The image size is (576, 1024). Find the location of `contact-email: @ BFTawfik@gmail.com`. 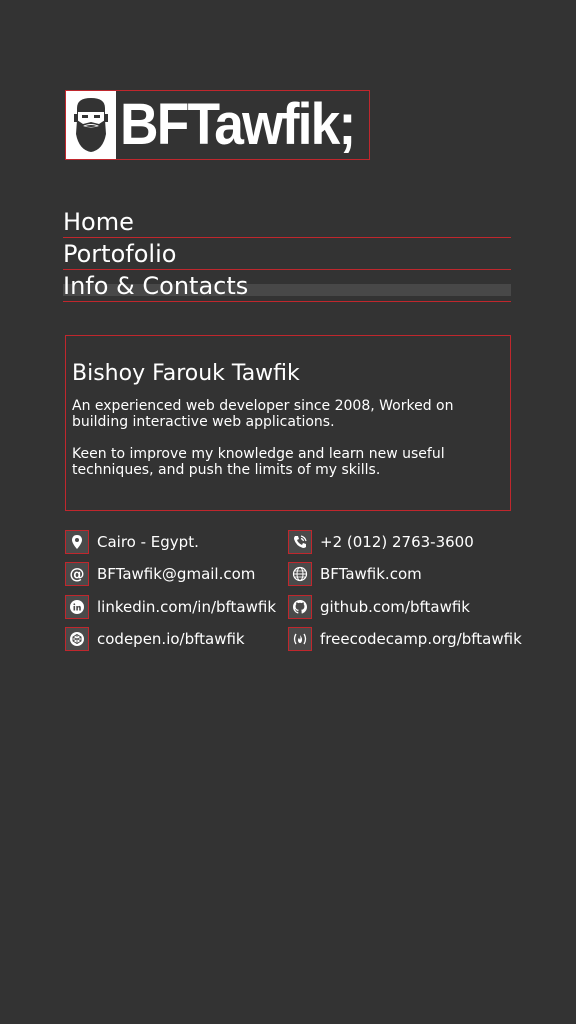

contact-email: @ BFTawfik@gmail.com is located at coordinates (160, 574).